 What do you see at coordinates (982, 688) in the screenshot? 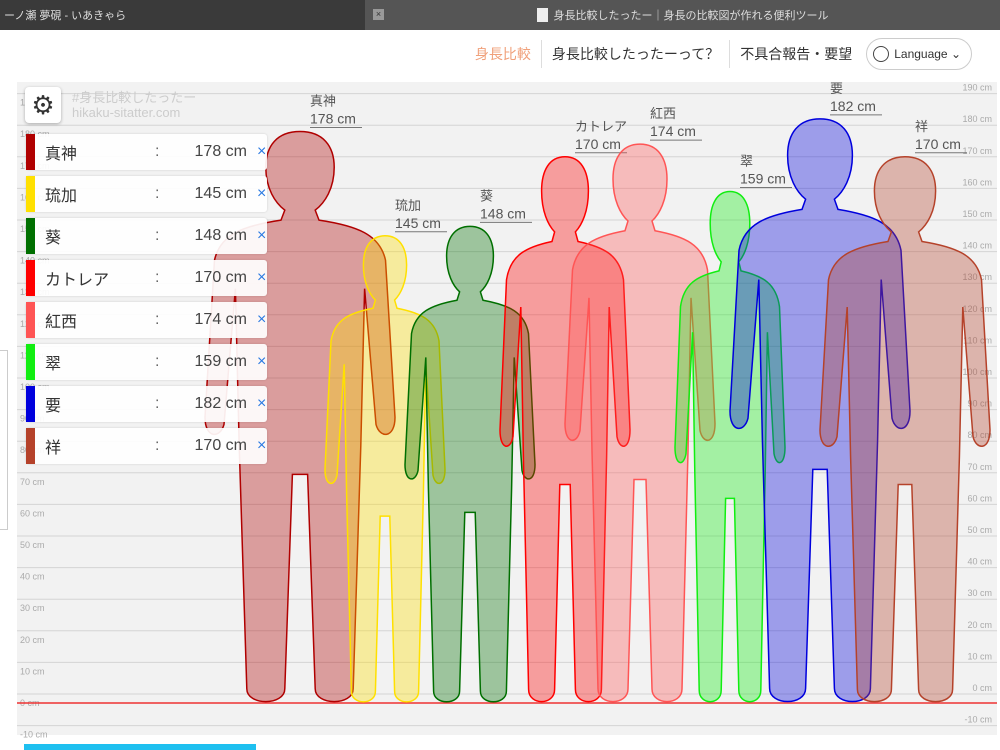
I see `y-tick-label-right: 0 cm` at bounding box center [982, 688].